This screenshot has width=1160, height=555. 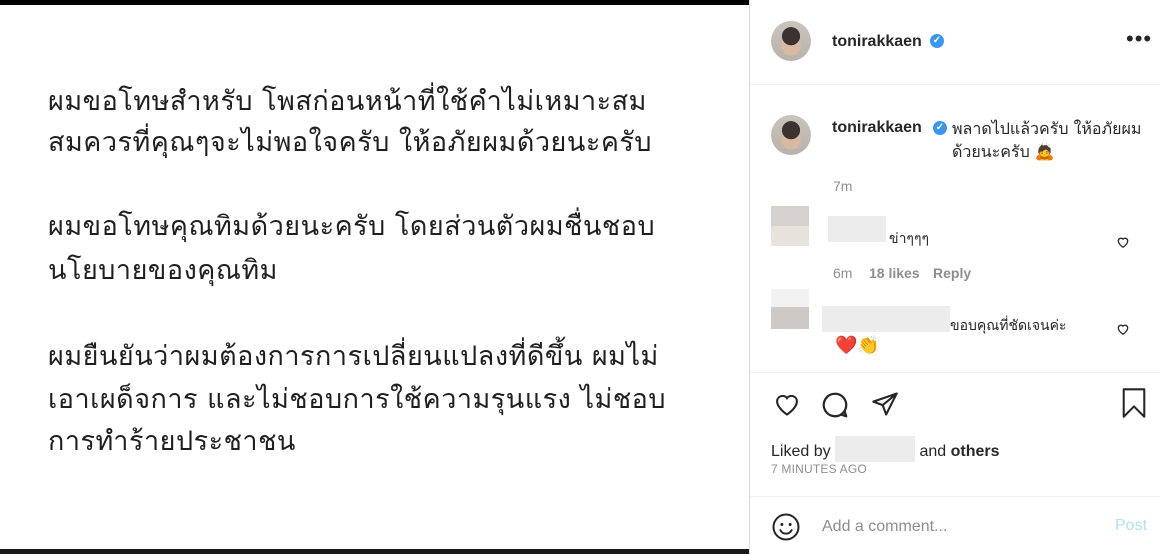 What do you see at coordinates (172, 441) in the screenshot?
I see `image-text-line: การทำร้ายประชาชน` at bounding box center [172, 441].